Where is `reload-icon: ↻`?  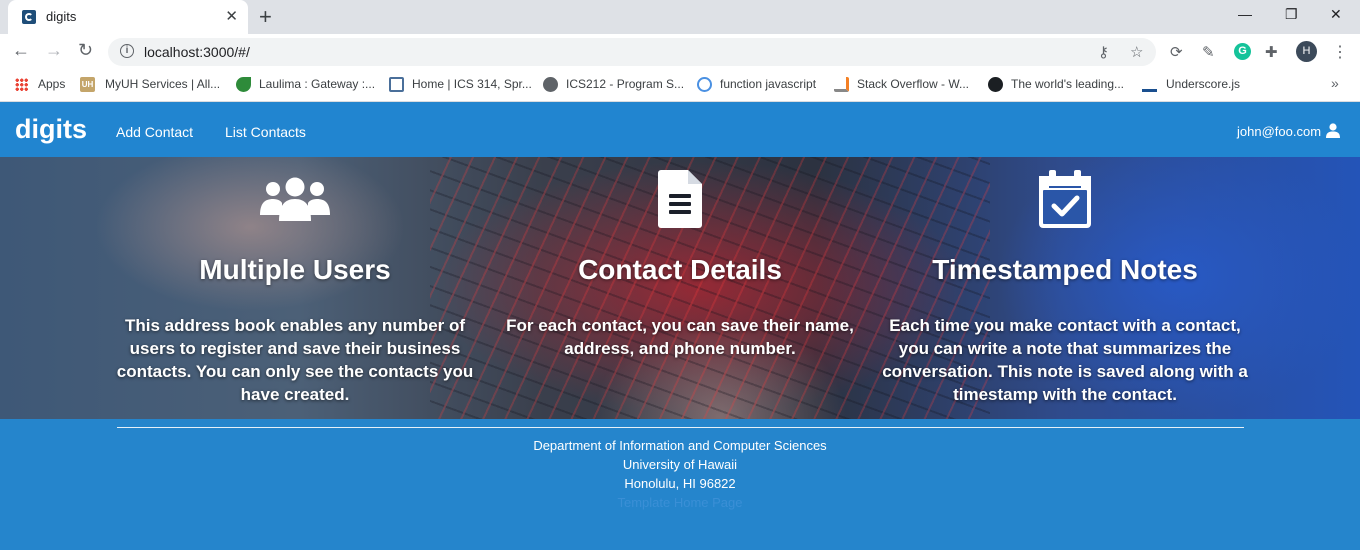
reload-icon: ↻ is located at coordinates (85, 50).